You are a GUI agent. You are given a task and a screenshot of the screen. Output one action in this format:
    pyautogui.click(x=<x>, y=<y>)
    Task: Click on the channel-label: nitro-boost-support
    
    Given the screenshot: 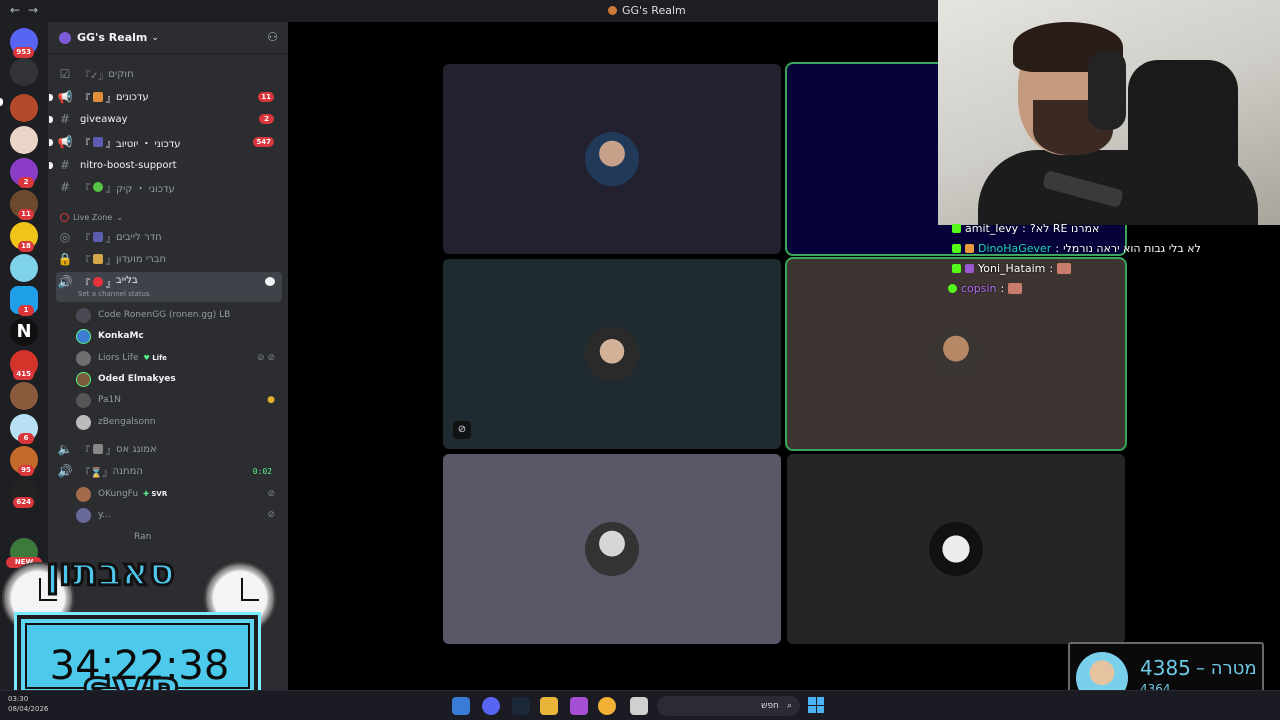 What is the action you would take?
    pyautogui.click(x=128, y=165)
    